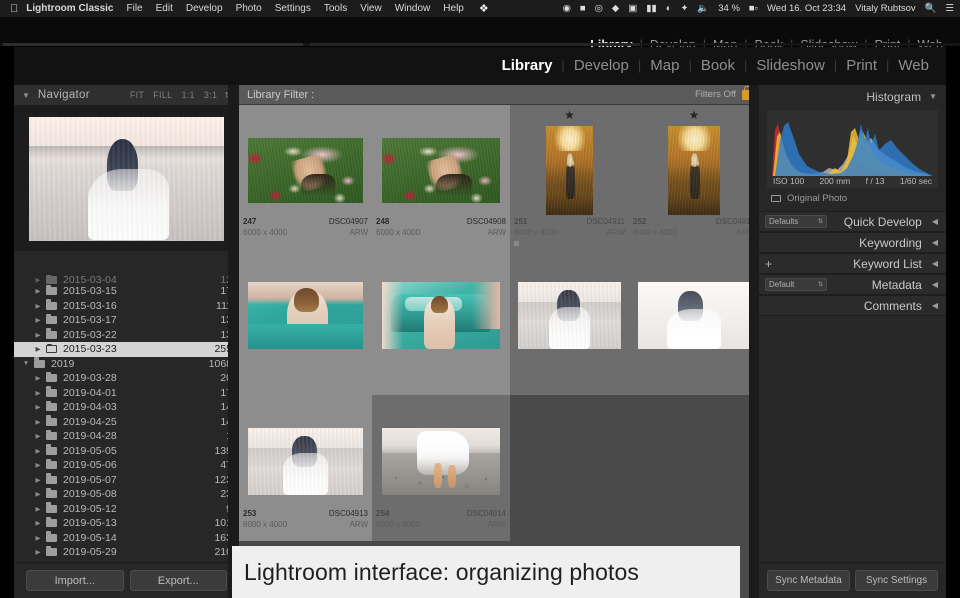  What do you see at coordinates (753, 8) in the screenshot?
I see `battery-icon: ■▫` at bounding box center [753, 8].